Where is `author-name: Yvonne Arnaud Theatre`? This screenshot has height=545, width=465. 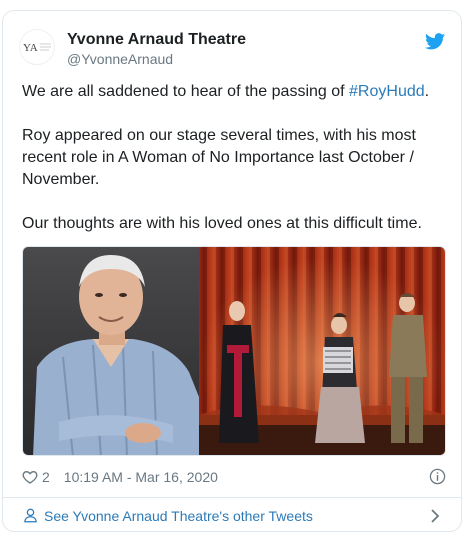 author-name: Yvonne Arnaud Theatre is located at coordinates (156, 40).